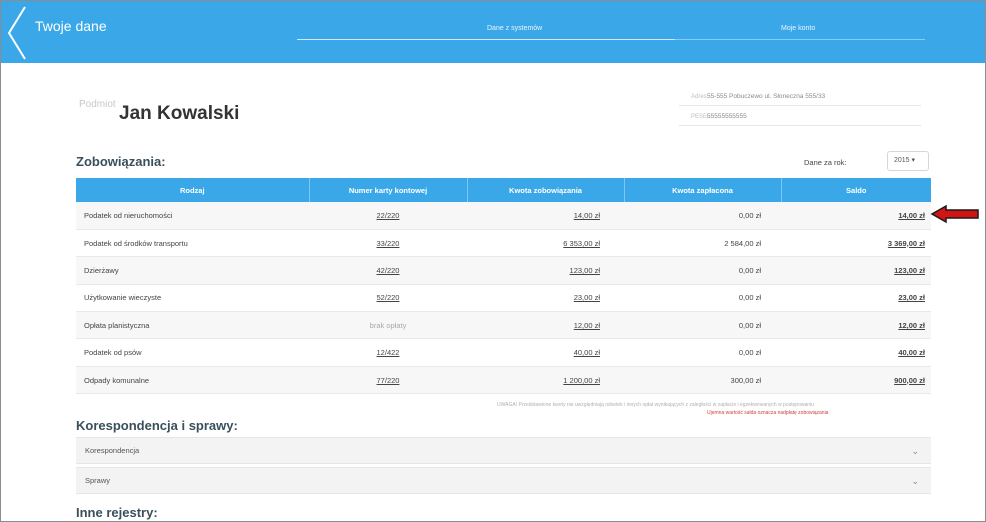 The image size is (986, 522). I want to click on owner-name: Jan Kowalski, so click(179, 113).